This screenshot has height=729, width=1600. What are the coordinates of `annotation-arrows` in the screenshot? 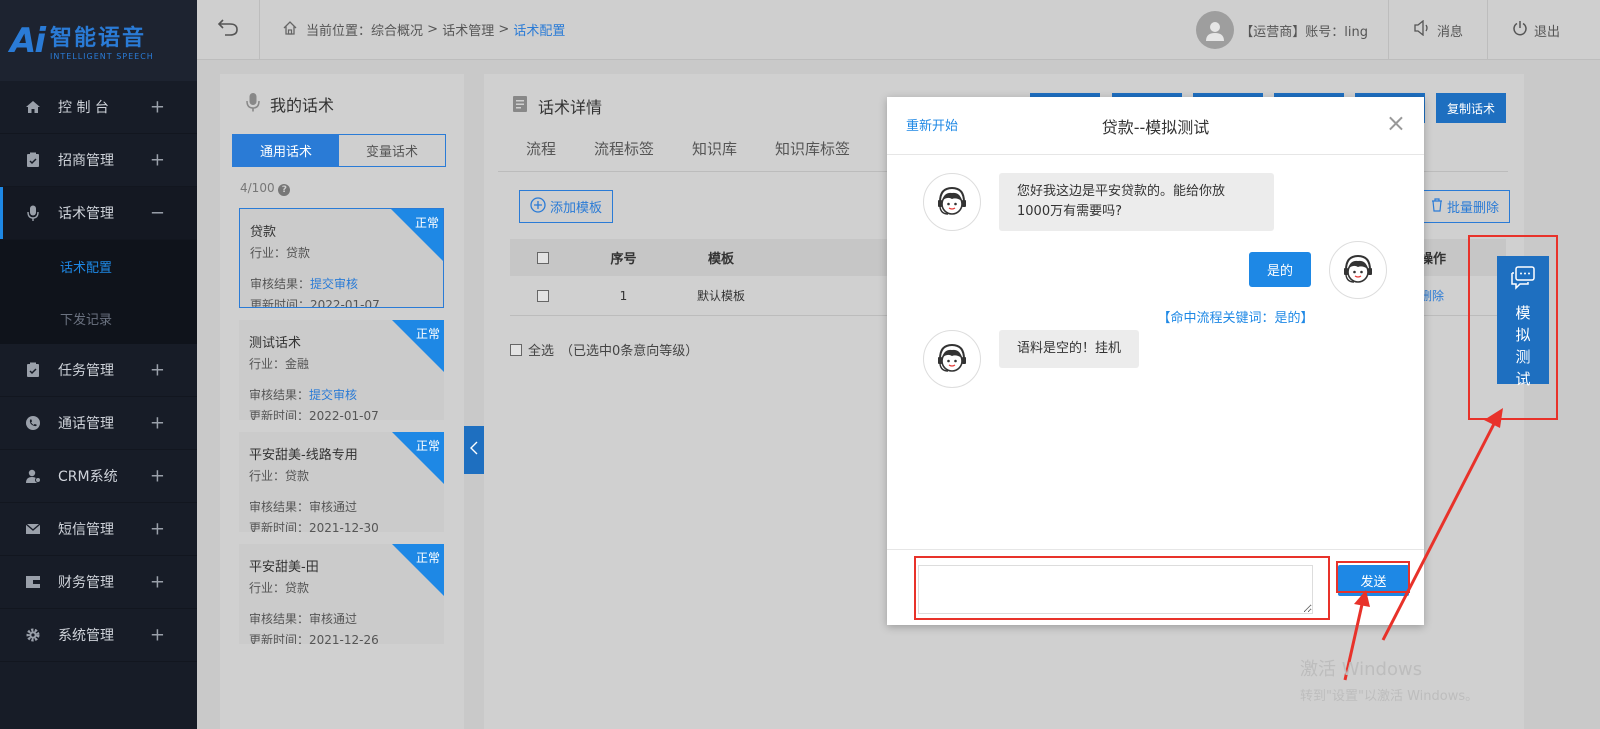 It's located at (1423, 544).